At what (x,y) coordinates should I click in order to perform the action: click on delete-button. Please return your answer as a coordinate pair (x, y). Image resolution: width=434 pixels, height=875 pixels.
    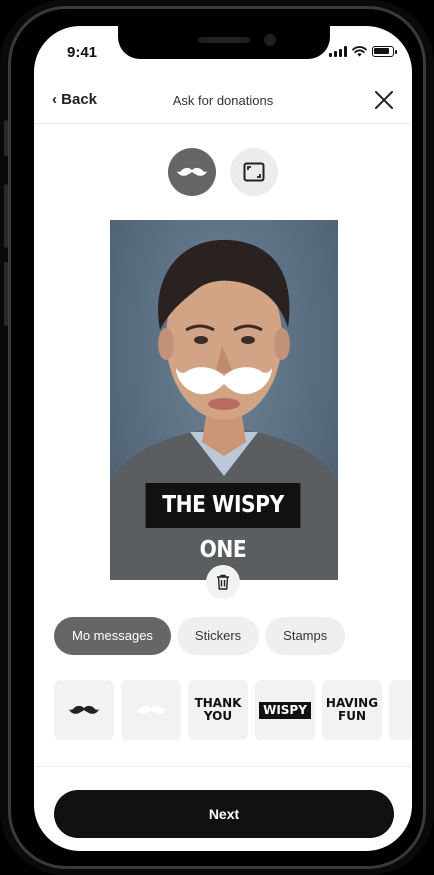
    Looking at the image, I should click on (223, 582).